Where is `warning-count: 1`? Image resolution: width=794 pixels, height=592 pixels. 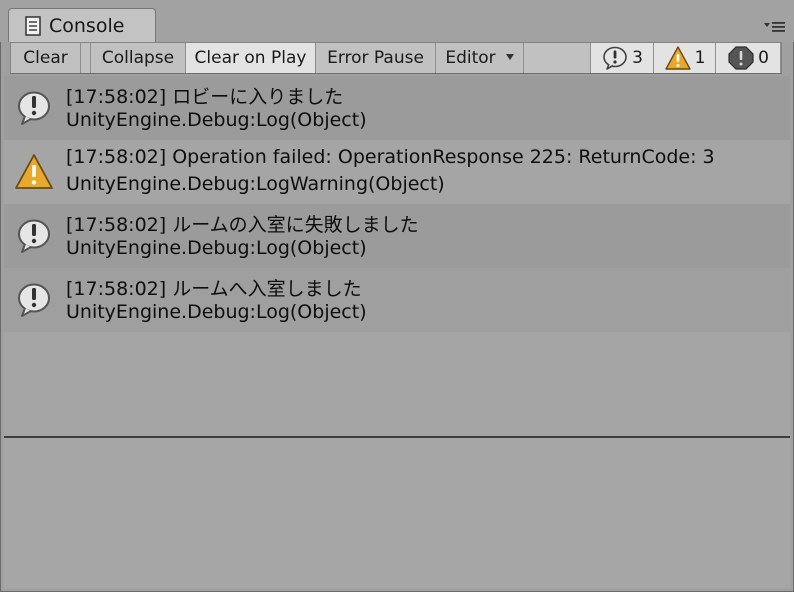
warning-count: 1 is located at coordinates (700, 58).